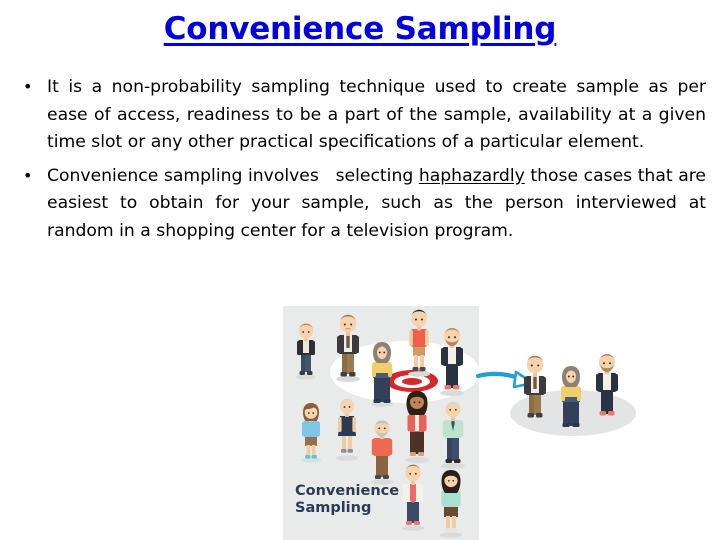  What do you see at coordinates (451, 504) in the screenshot?
I see `crowd-person-12-woman-mint` at bounding box center [451, 504].